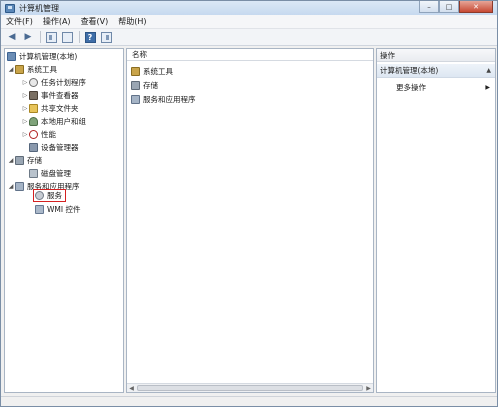 This screenshot has width=498, height=407. What do you see at coordinates (33, 121) in the screenshot?
I see `users-icon` at bounding box center [33, 121].